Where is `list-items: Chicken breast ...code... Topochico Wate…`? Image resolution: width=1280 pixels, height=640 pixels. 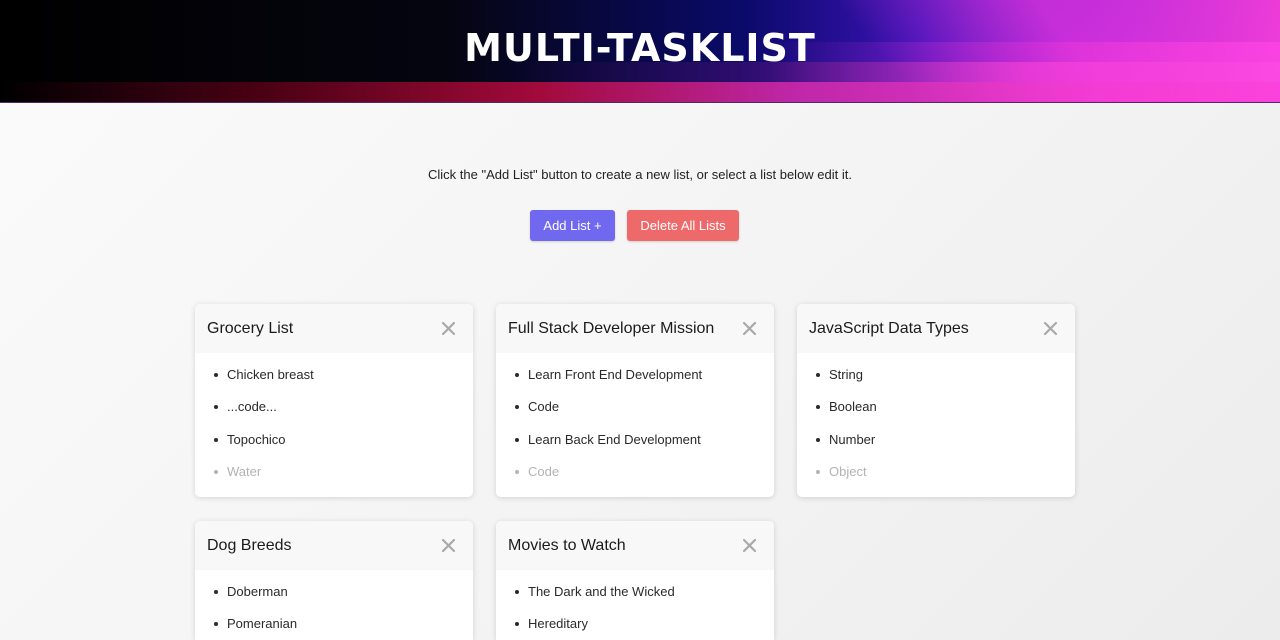
list-items: Chicken breast ...code... Topochico Wate… is located at coordinates (334, 424).